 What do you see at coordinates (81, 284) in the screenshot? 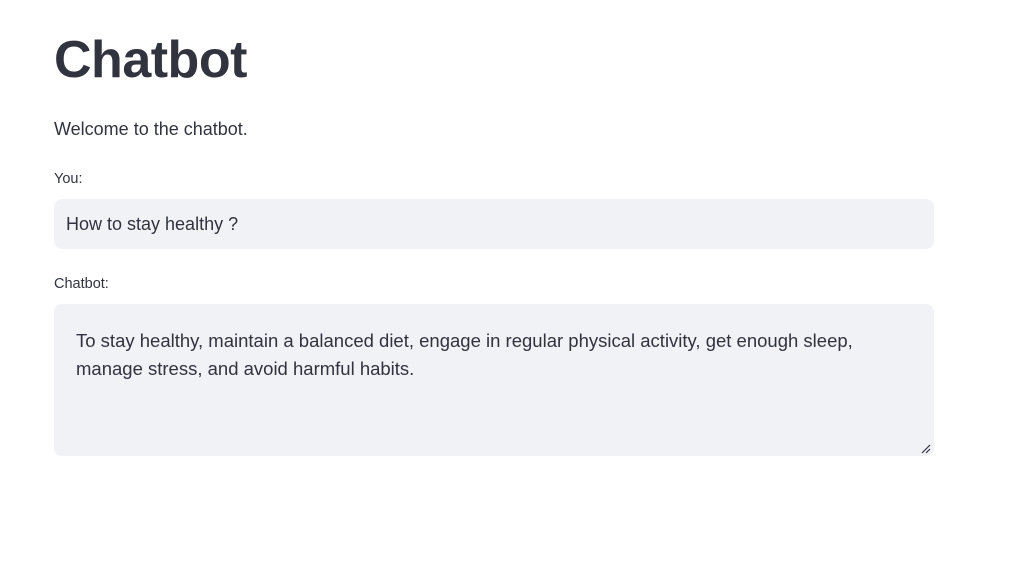
I see `chatbot-output-label: Chatbot:` at bounding box center [81, 284].